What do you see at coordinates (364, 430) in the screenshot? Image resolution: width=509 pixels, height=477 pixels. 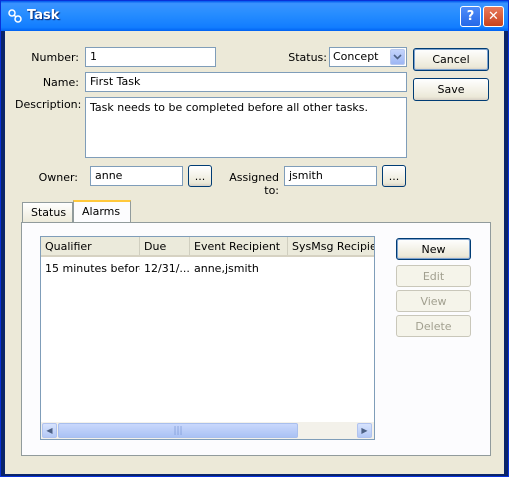 I see `scroll-right-icon: ▶` at bounding box center [364, 430].